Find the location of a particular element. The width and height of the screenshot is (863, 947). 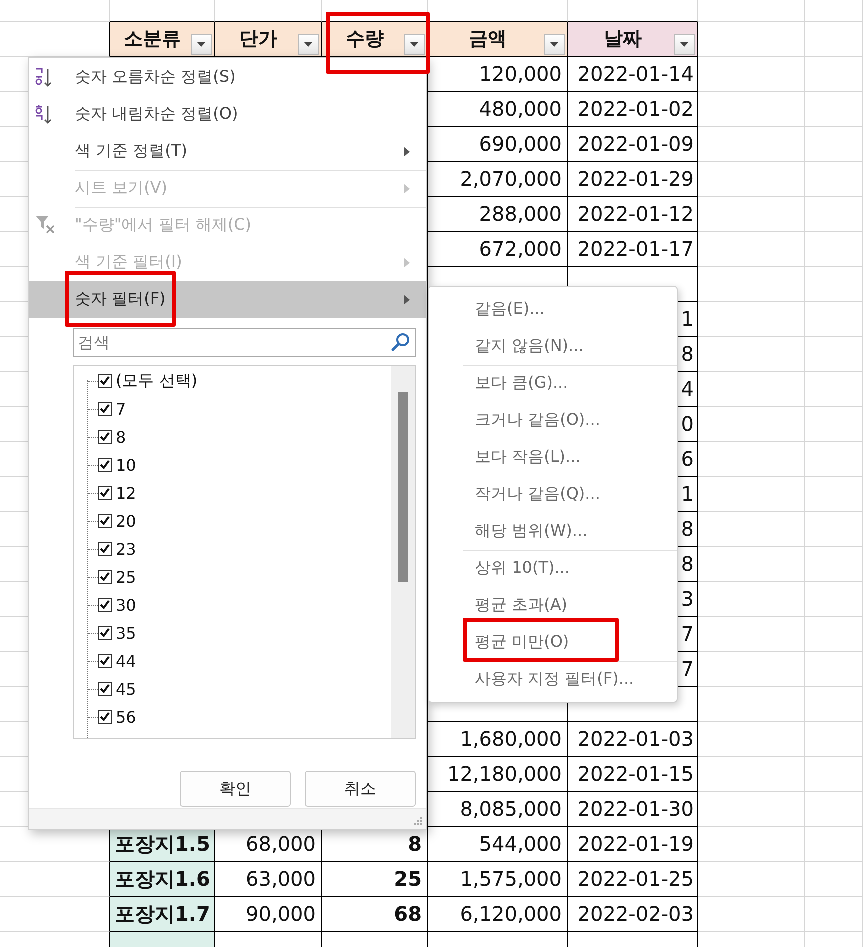

table-cell: 포장지1.6 is located at coordinates (162, 879).